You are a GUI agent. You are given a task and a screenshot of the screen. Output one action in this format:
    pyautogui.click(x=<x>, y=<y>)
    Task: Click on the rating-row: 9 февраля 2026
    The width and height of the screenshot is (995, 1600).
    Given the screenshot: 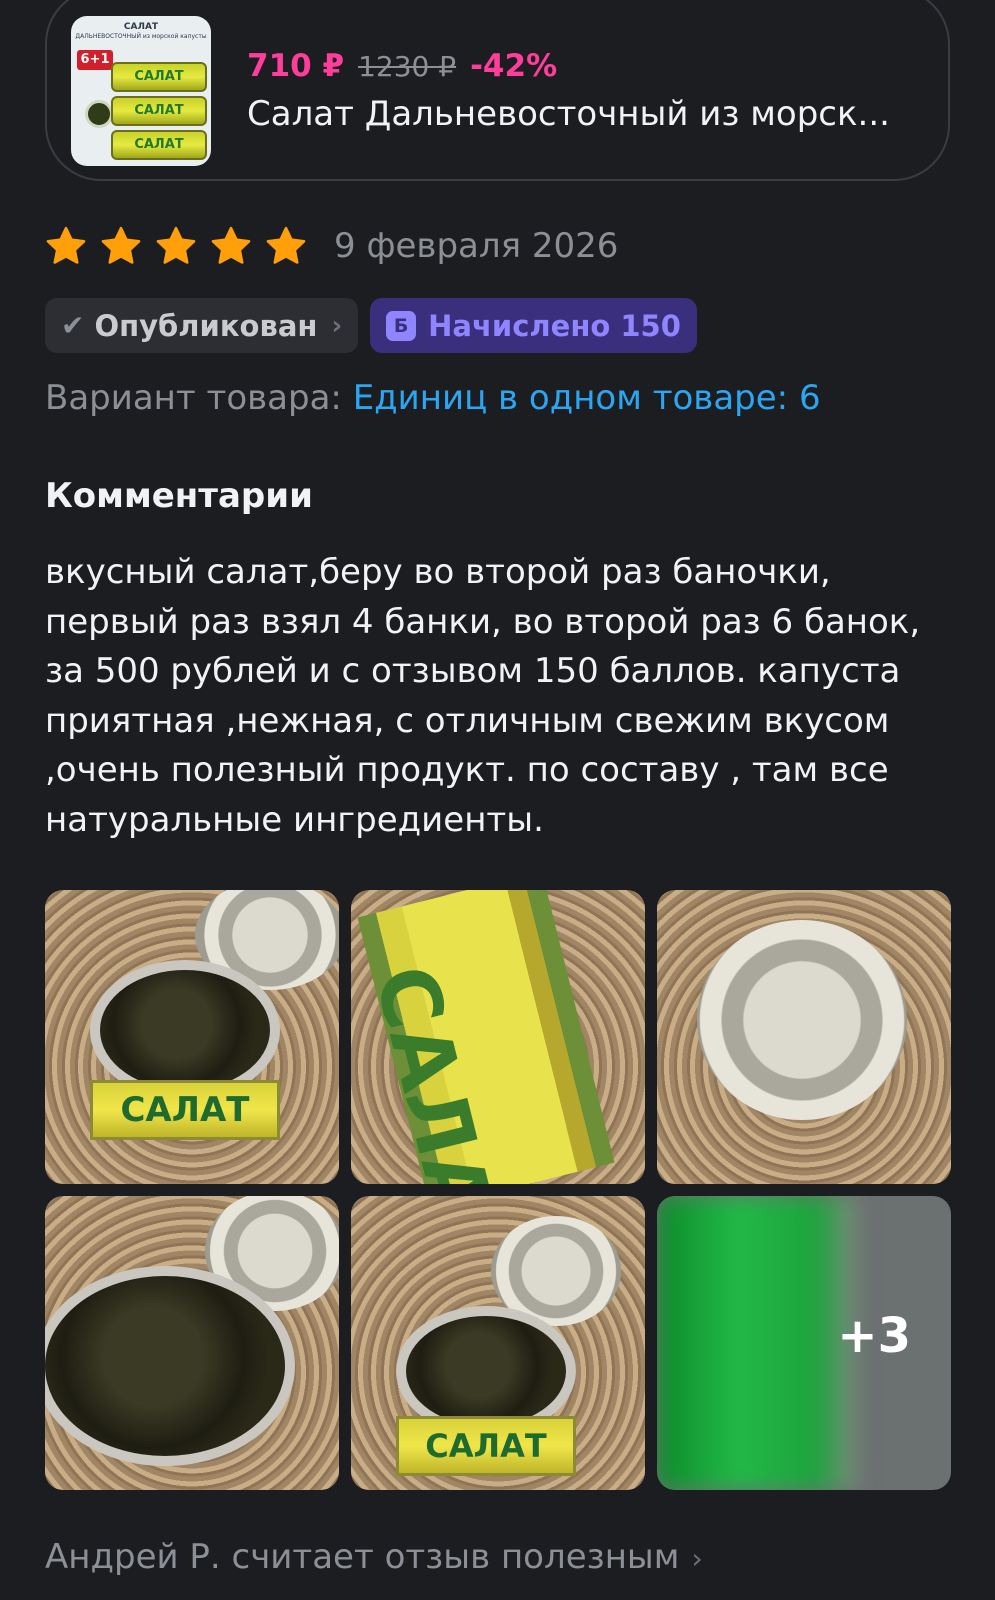 What is the action you would take?
    pyautogui.click(x=331, y=246)
    